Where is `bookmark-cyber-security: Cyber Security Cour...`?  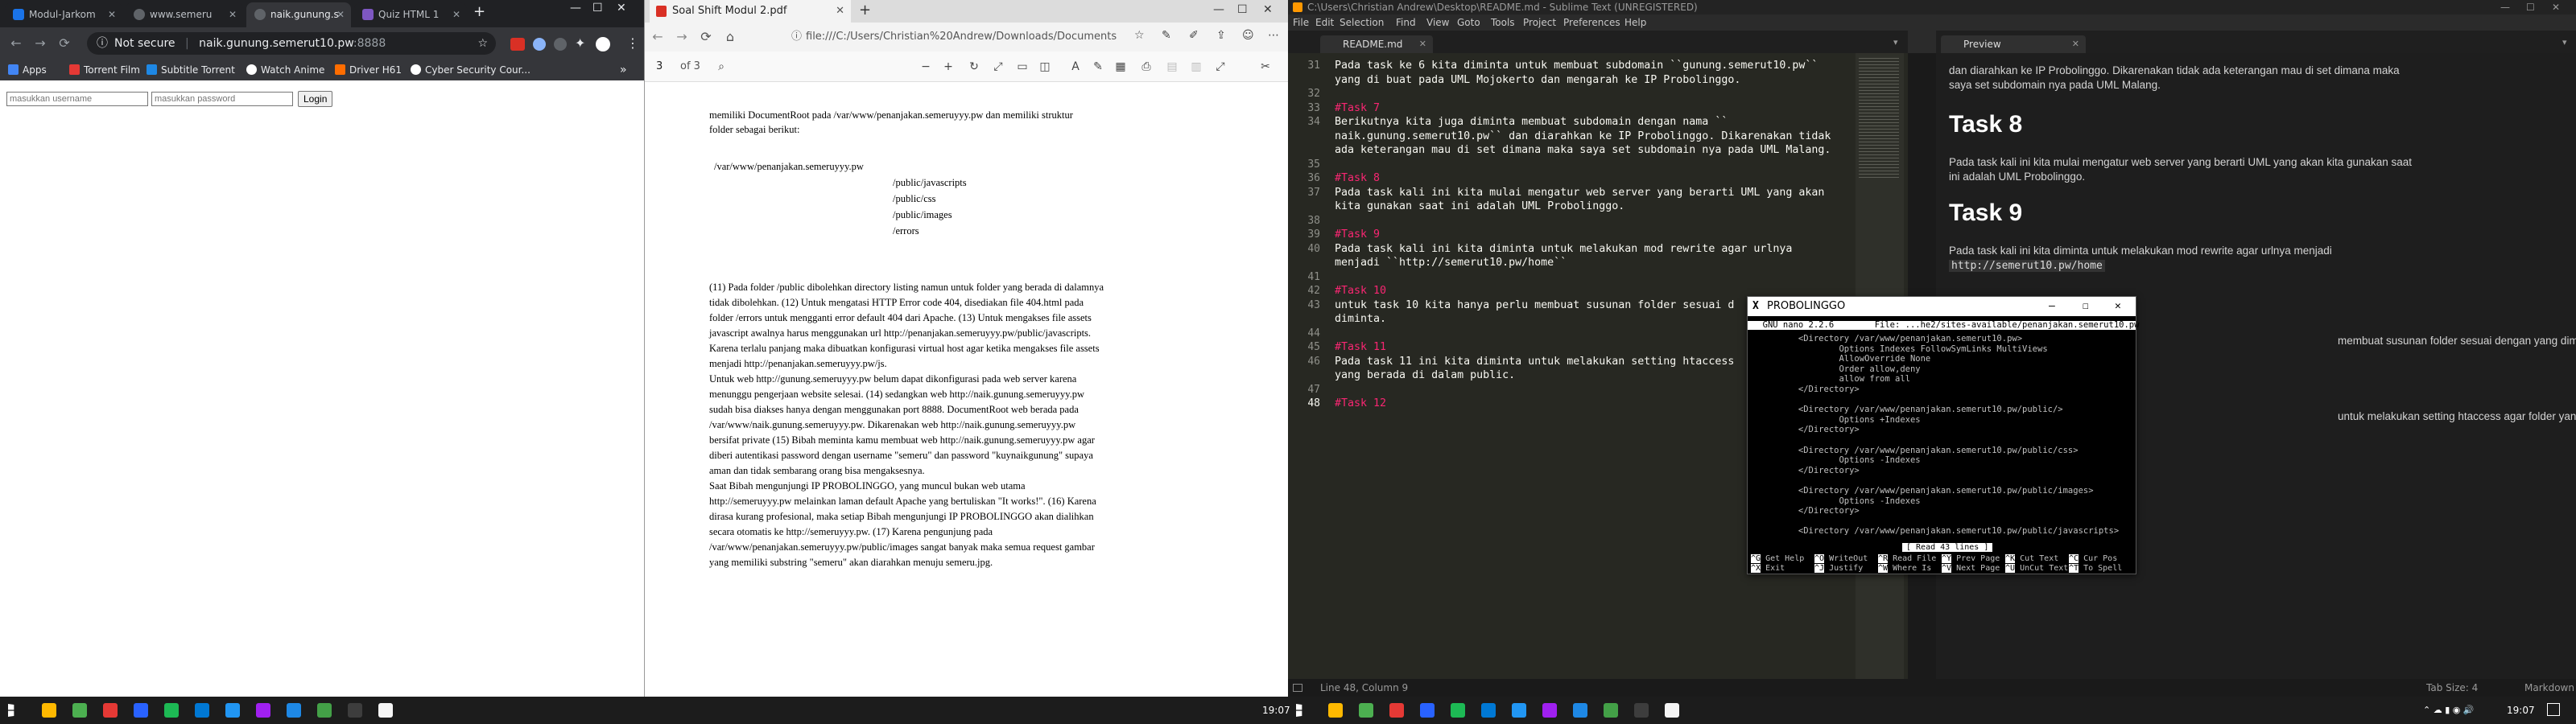
bookmark-cyber-security: Cyber Security Cour... is located at coordinates (470, 70).